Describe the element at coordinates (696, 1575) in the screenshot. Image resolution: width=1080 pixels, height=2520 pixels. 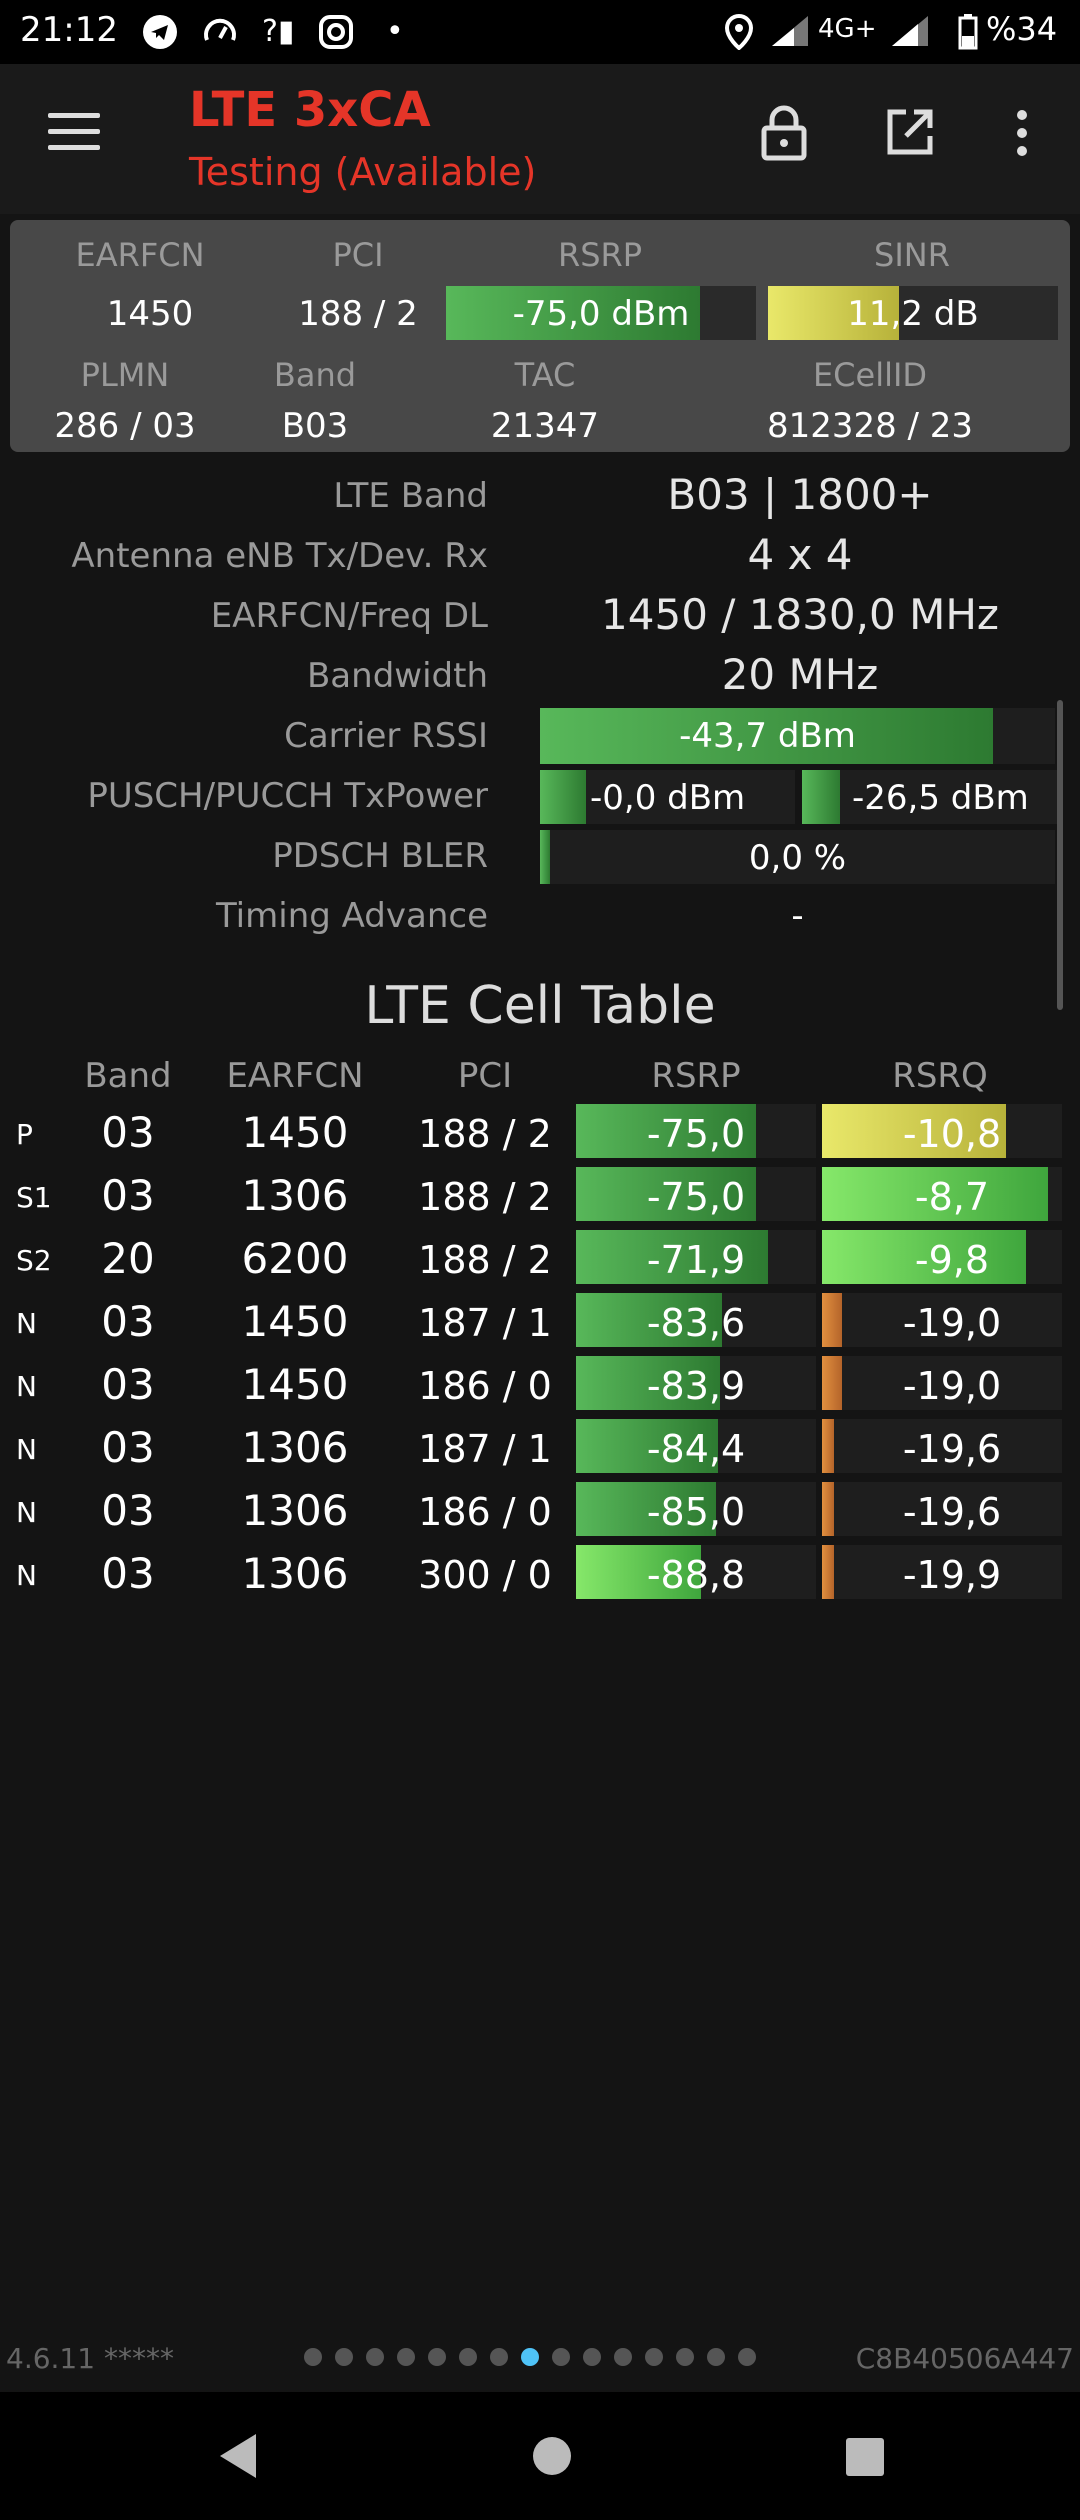
I see `rsrp-cell-value: -88,8` at that location.